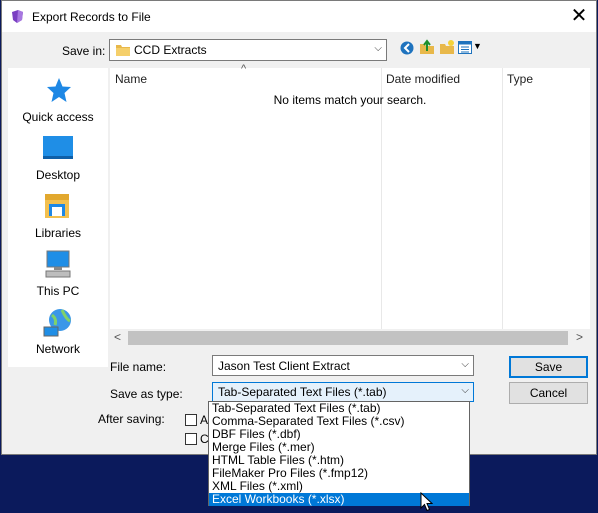 The width and height of the screenshot is (598, 513). Describe the element at coordinates (407, 48) in the screenshot. I see `back-icon` at that location.